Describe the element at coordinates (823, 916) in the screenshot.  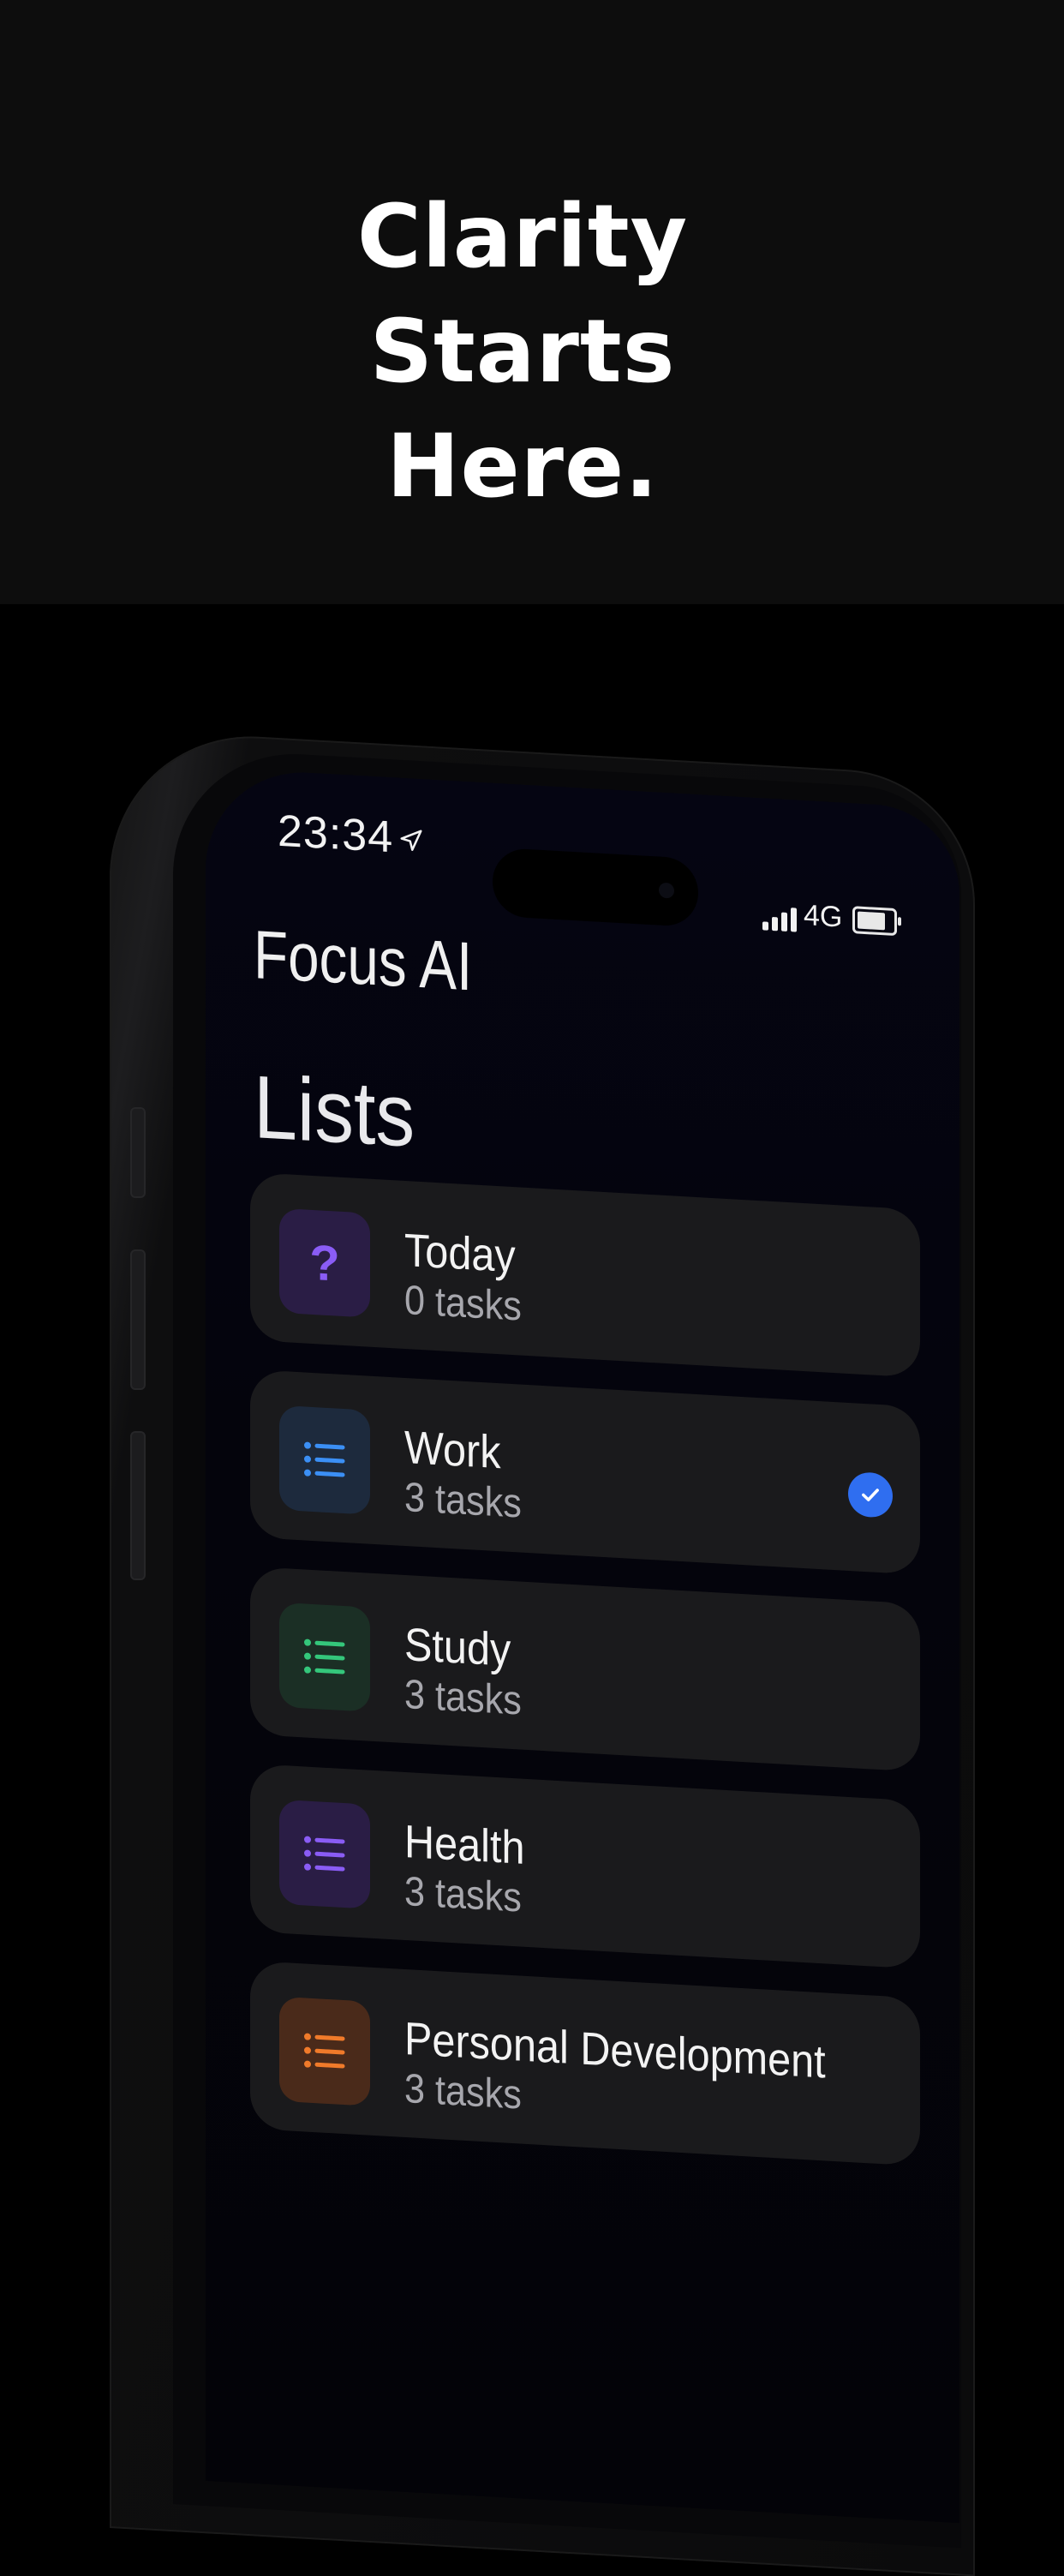
I see `network-type: 4G` at that location.